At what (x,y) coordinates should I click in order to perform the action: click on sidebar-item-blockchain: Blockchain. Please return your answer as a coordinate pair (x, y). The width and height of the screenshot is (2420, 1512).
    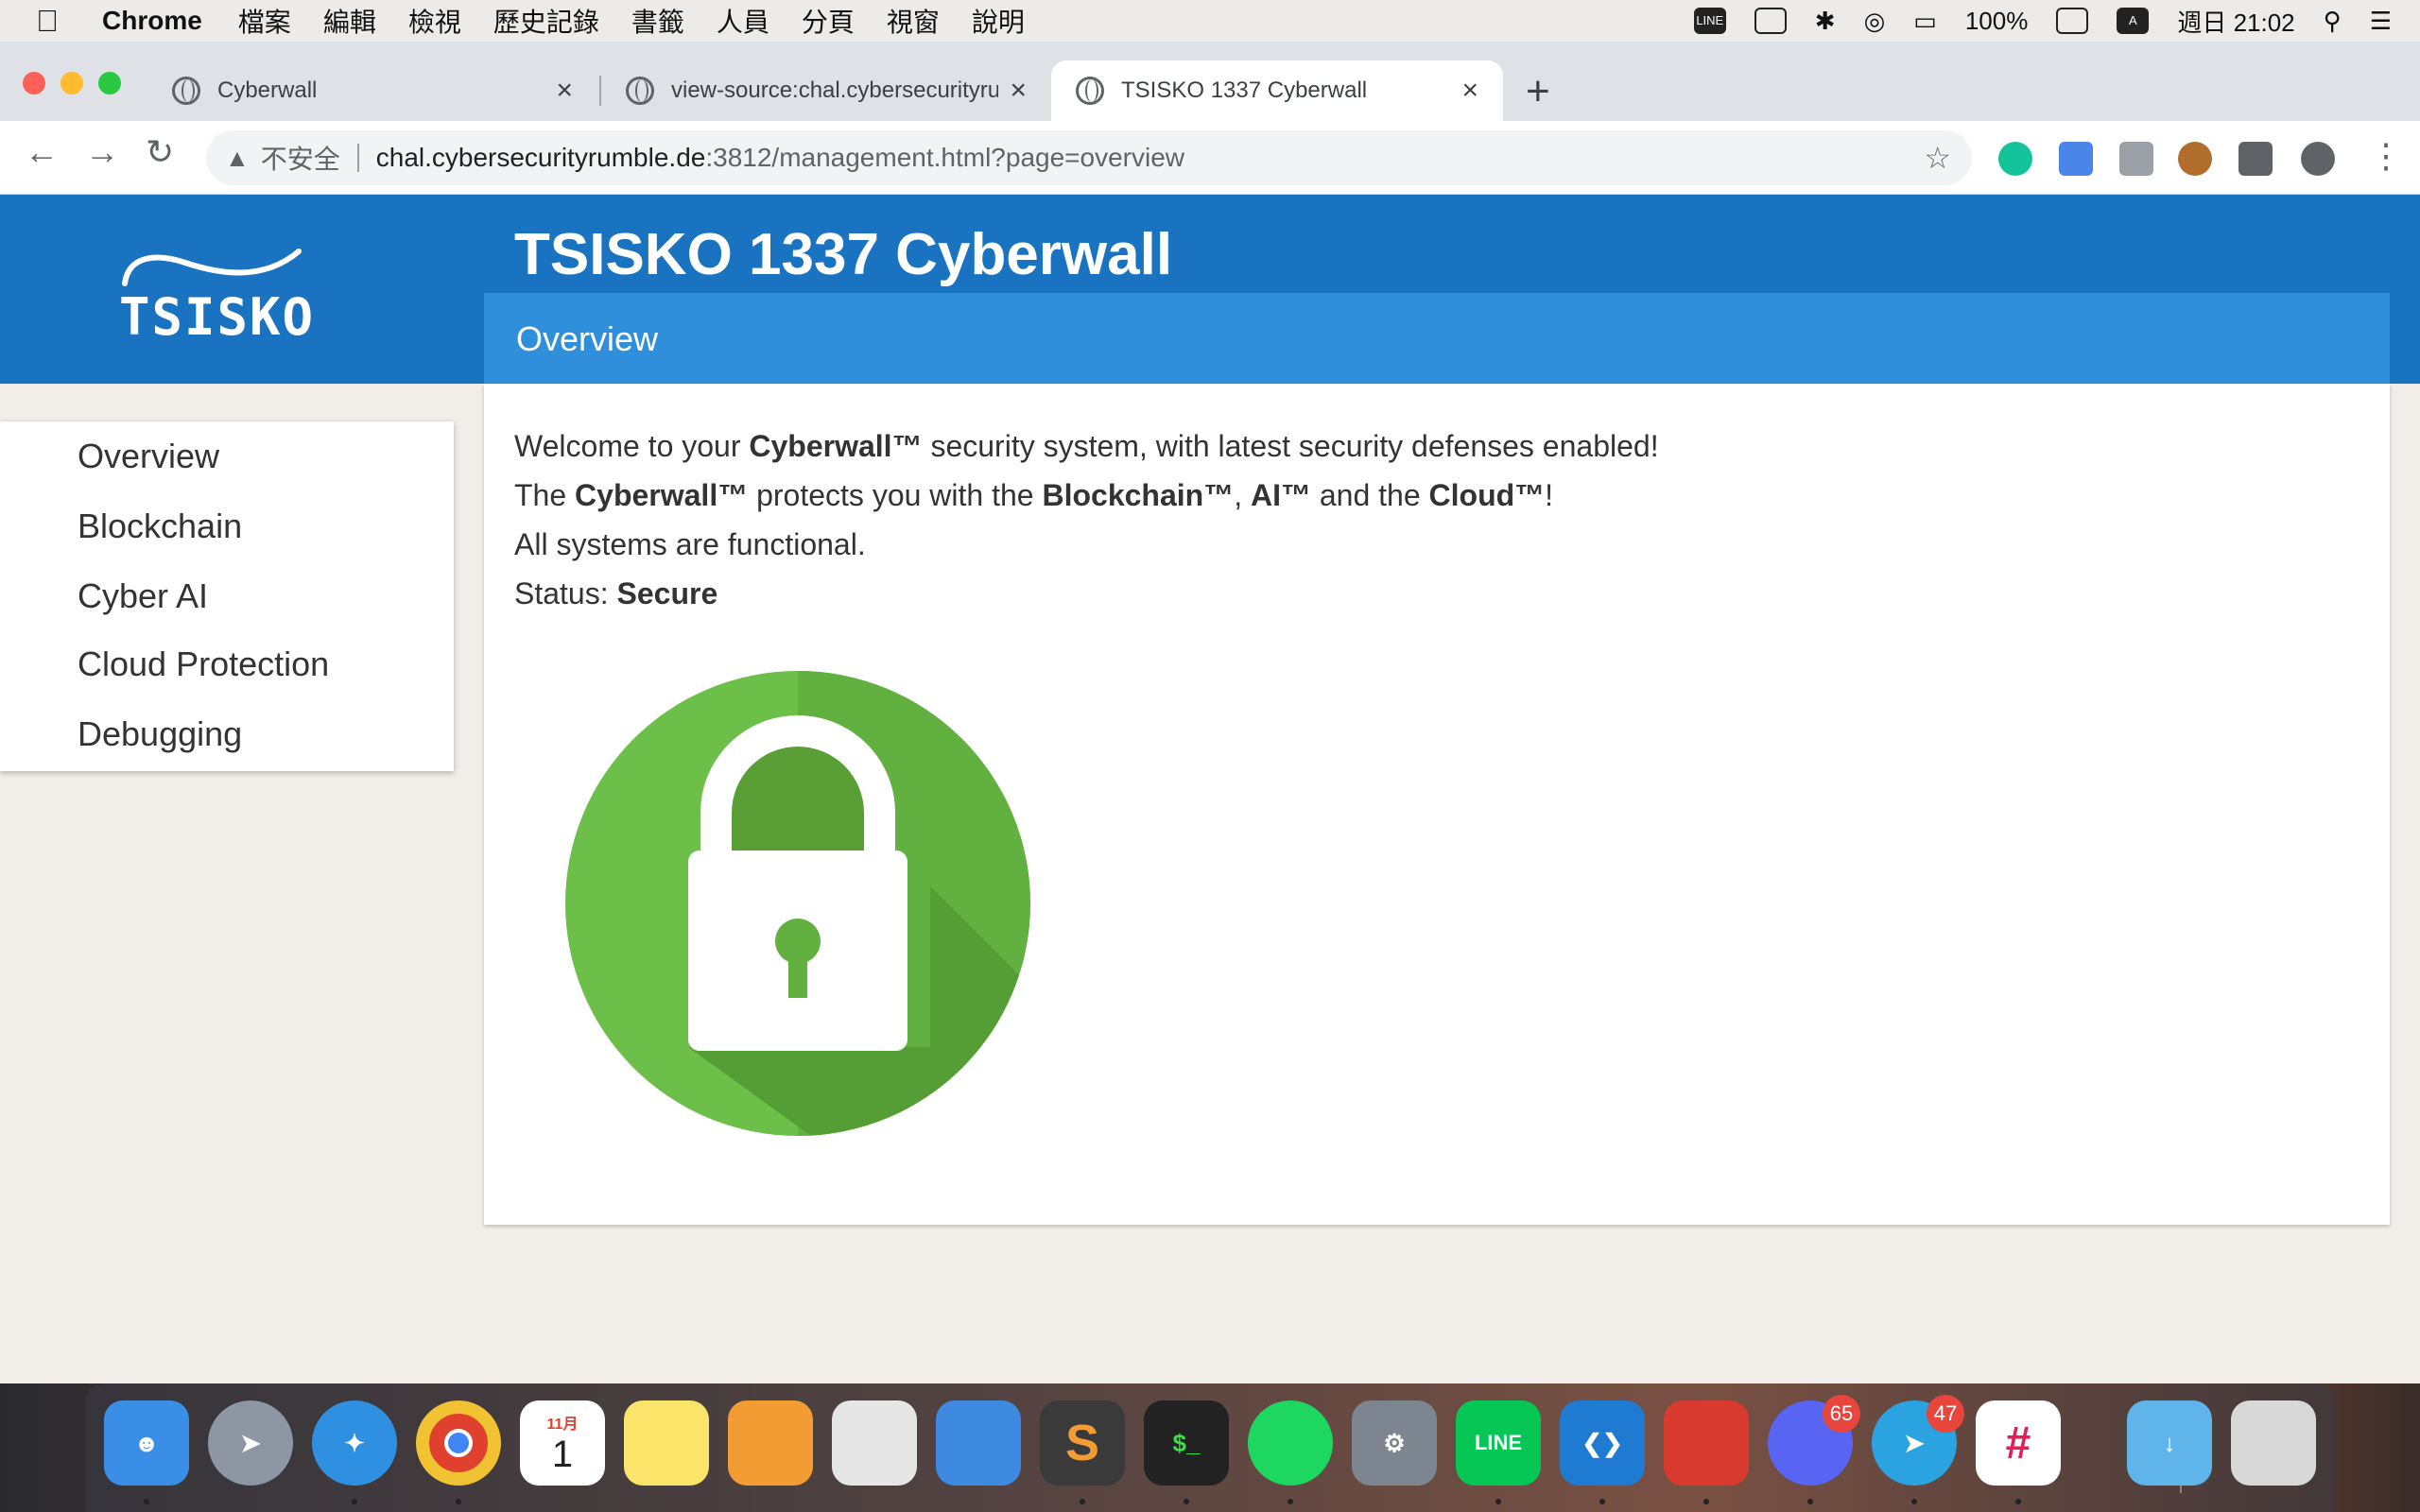
    Looking at the image, I should click on (160, 526).